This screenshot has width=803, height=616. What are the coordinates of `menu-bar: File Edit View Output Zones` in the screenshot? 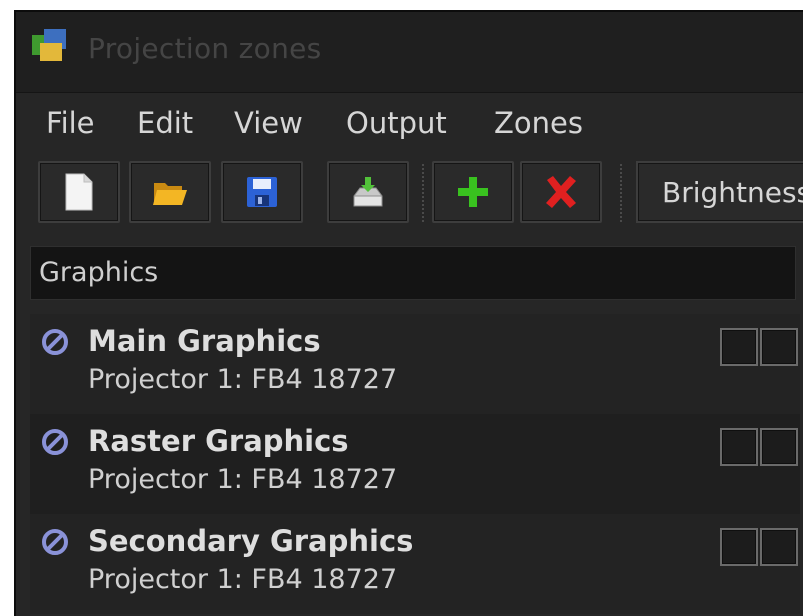 It's located at (409, 123).